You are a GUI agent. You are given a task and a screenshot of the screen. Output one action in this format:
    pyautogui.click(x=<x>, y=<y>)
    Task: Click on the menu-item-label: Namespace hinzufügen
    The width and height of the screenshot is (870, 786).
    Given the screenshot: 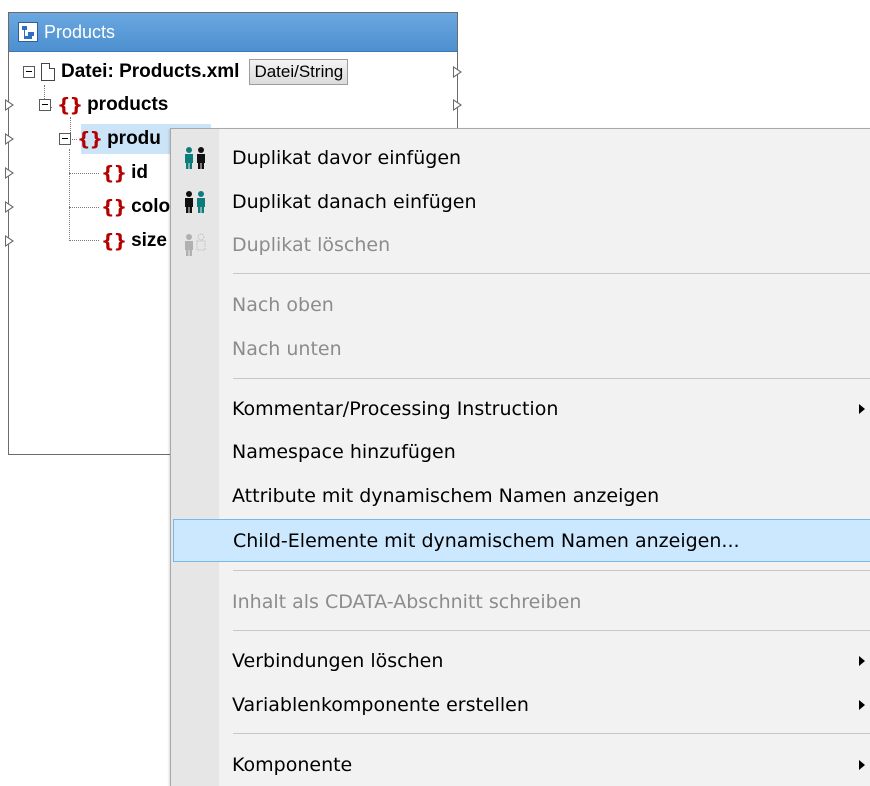 What is the action you would take?
    pyautogui.click(x=344, y=452)
    